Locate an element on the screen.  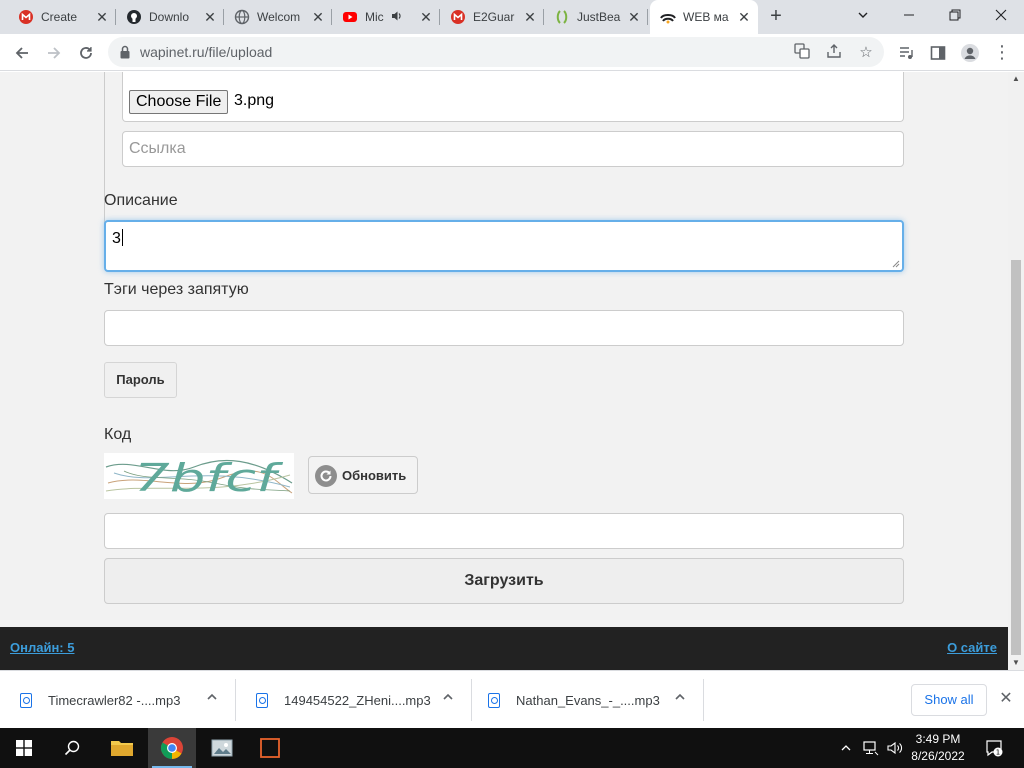
tags-label: Тэги через запятую is located at coordinates (176, 289).